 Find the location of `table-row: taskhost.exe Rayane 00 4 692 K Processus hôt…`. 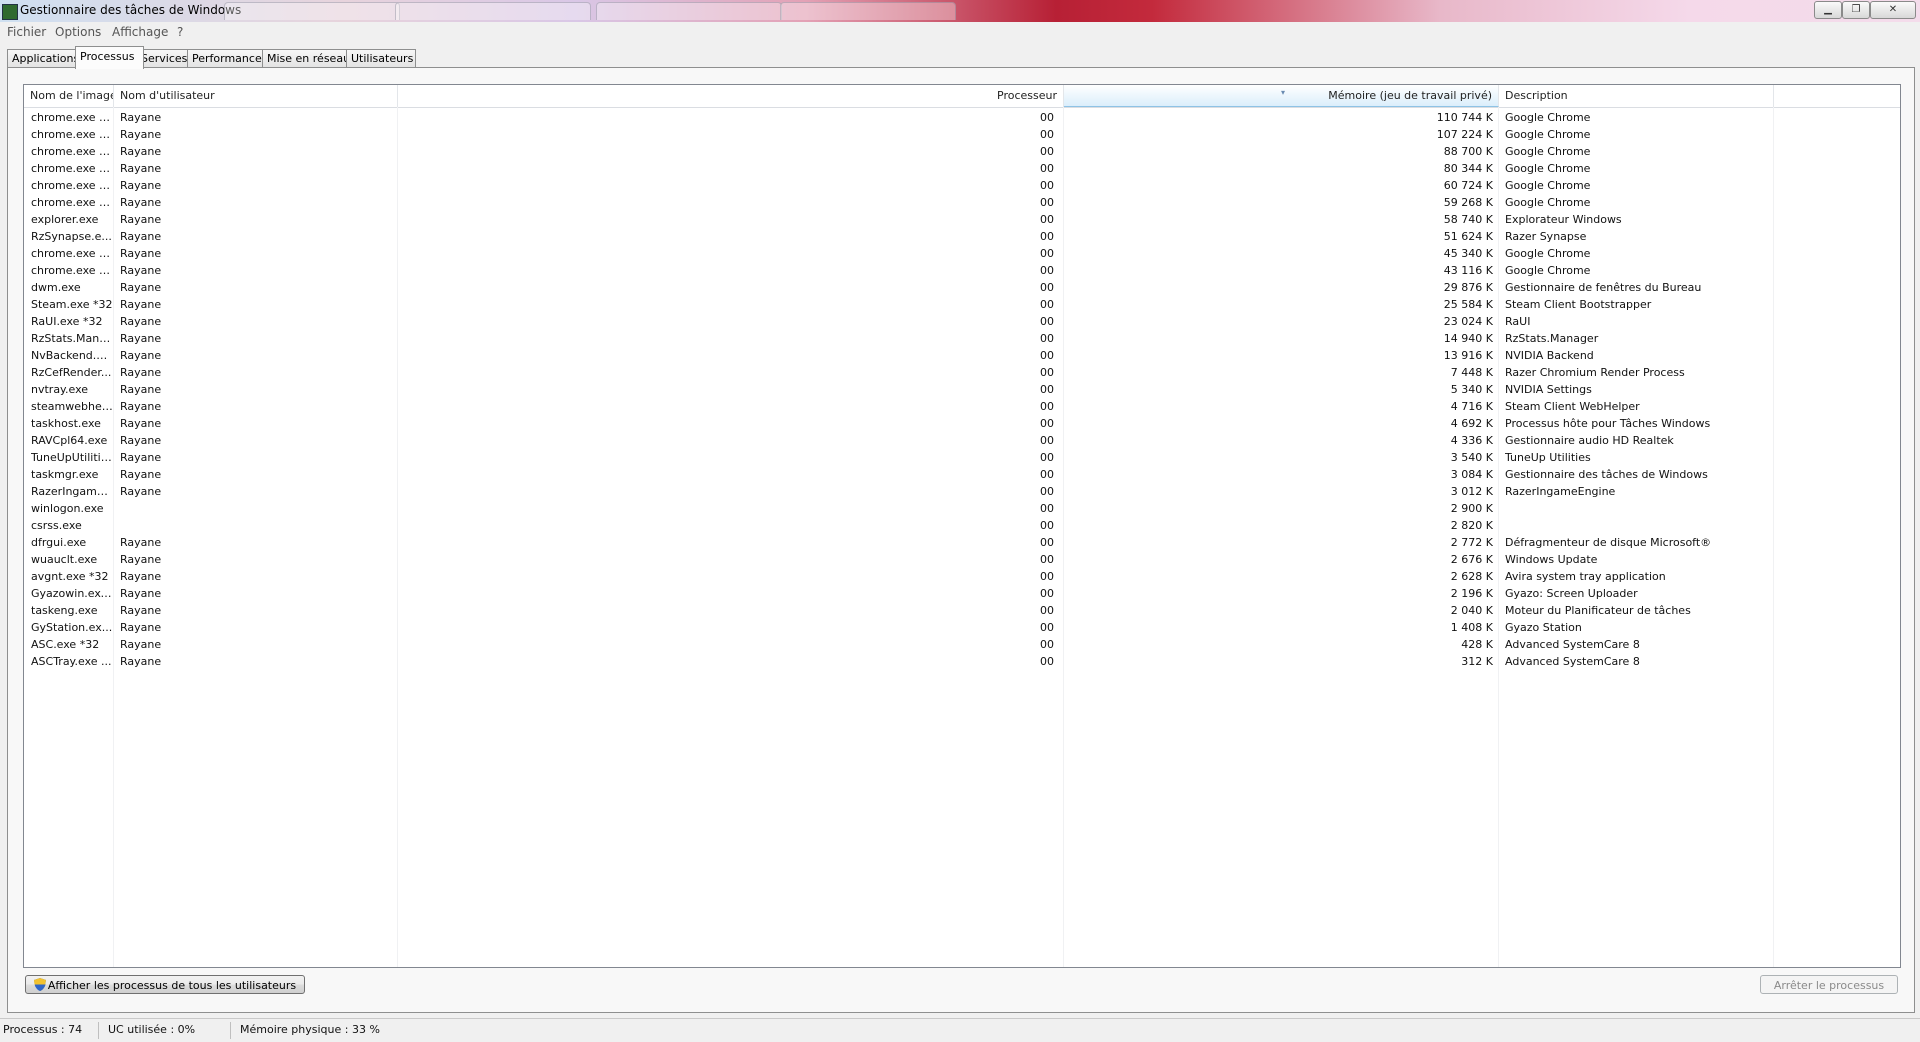

table-row: taskhost.exe Rayane 00 4 692 K Processus hôt… is located at coordinates (962, 423).